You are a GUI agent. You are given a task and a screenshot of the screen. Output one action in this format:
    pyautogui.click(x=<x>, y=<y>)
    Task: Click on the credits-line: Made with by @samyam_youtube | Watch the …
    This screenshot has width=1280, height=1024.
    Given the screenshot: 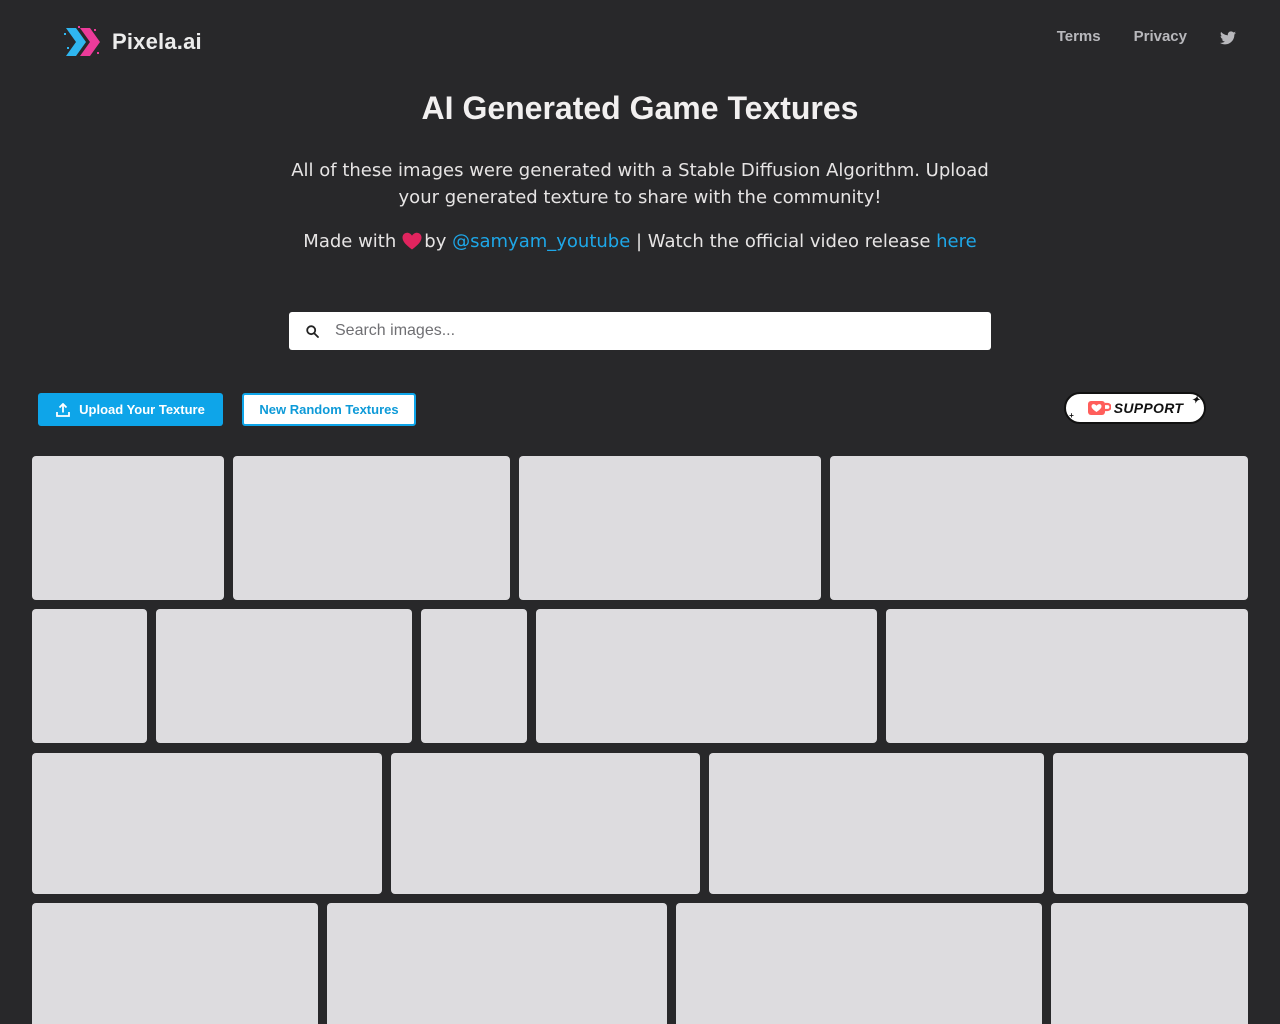 What is the action you would take?
    pyautogui.click(x=640, y=241)
    